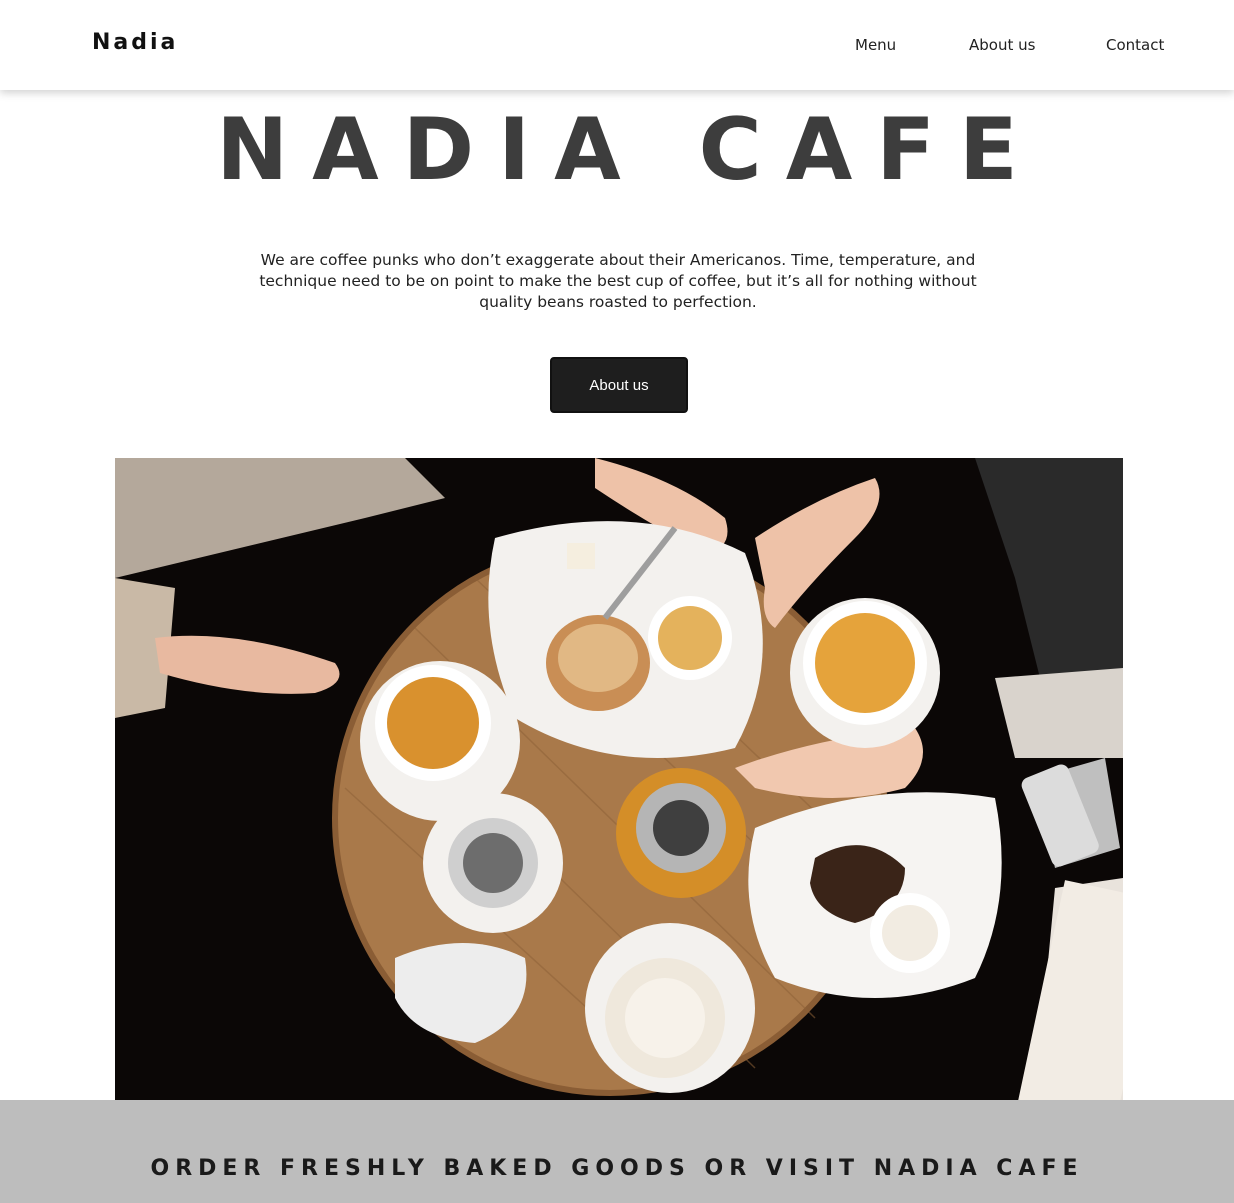  Describe the element at coordinates (619, 385) in the screenshot. I see `about-us-button: About us` at that location.